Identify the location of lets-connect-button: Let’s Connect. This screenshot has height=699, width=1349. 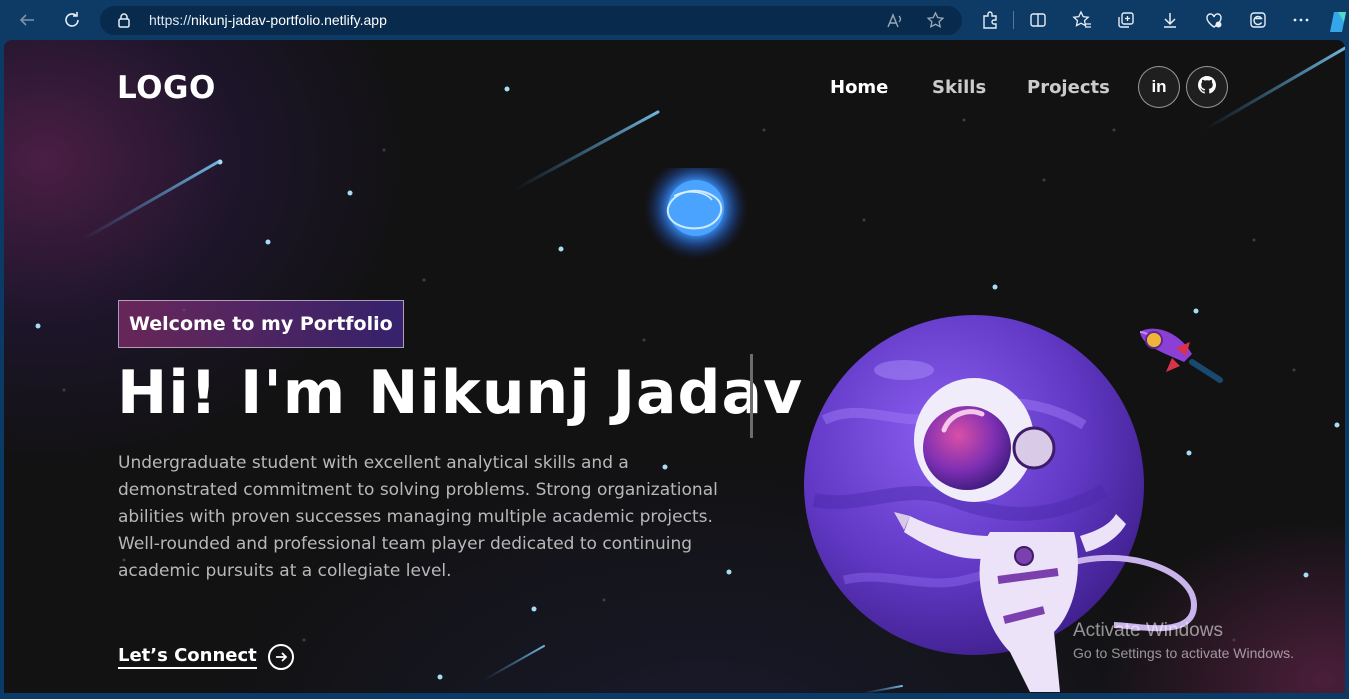
(206, 657).